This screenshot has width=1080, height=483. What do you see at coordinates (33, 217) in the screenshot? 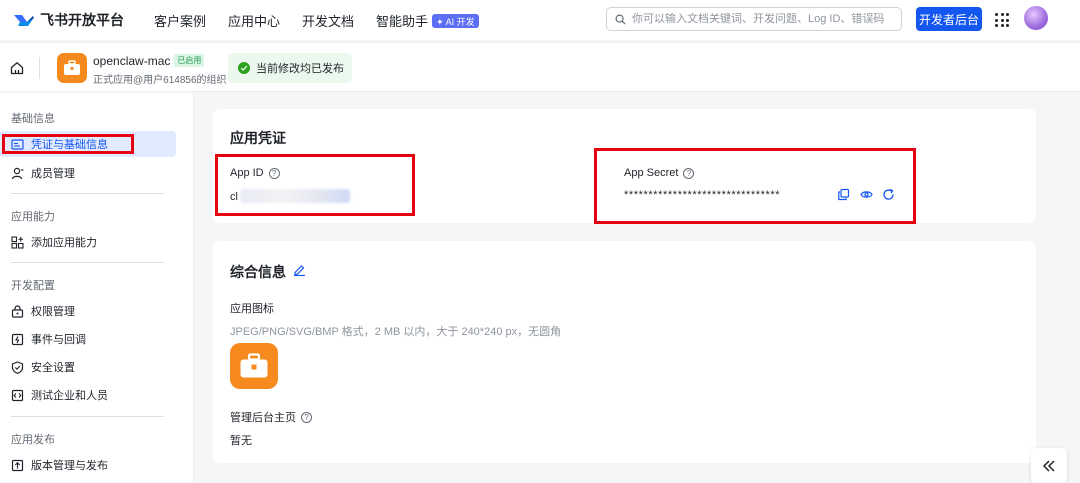
I see `sidebar-group-capabilities: 应用能力` at bounding box center [33, 217].